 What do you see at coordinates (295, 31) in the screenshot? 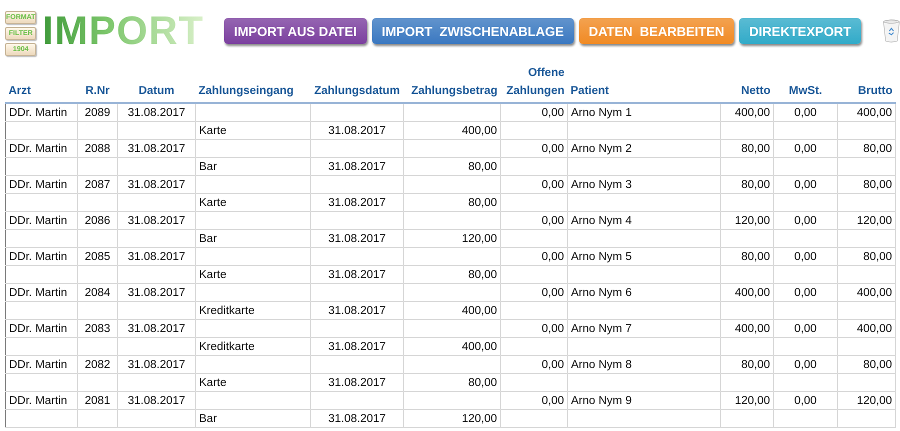
I see `action-button: IMPORT AUS DATEI` at bounding box center [295, 31].